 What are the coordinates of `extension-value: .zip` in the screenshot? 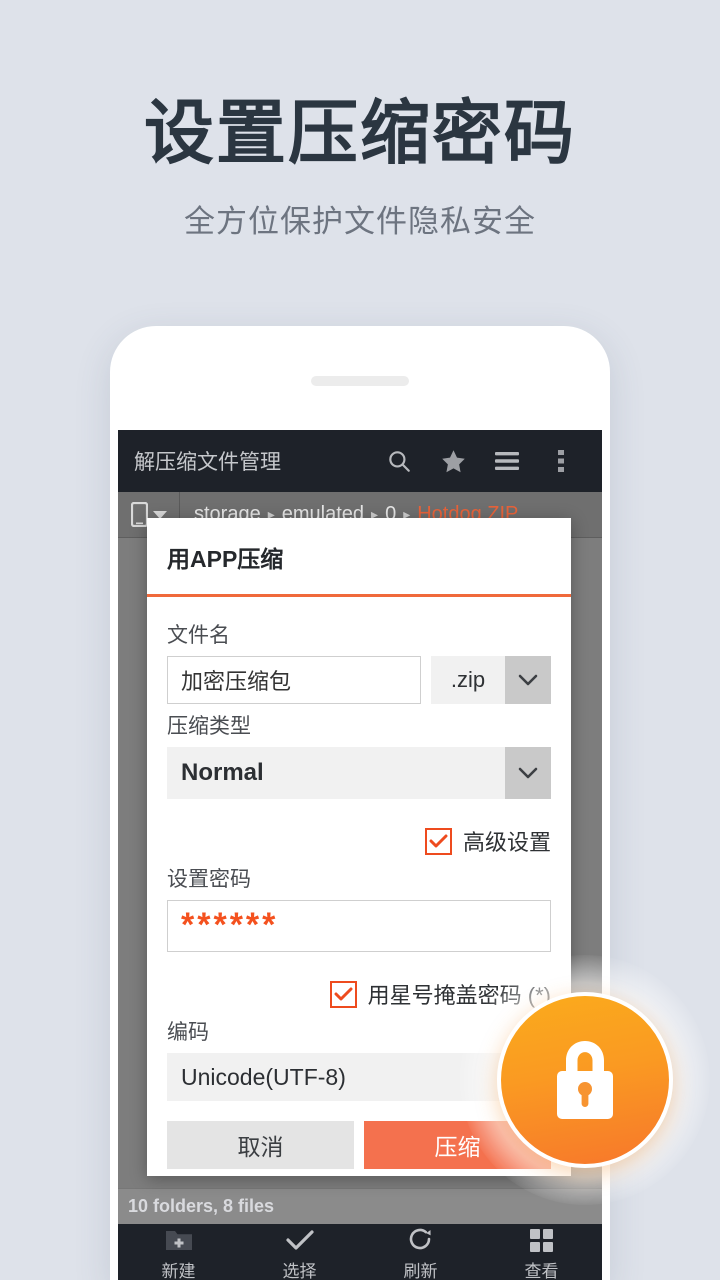 It's located at (468, 679).